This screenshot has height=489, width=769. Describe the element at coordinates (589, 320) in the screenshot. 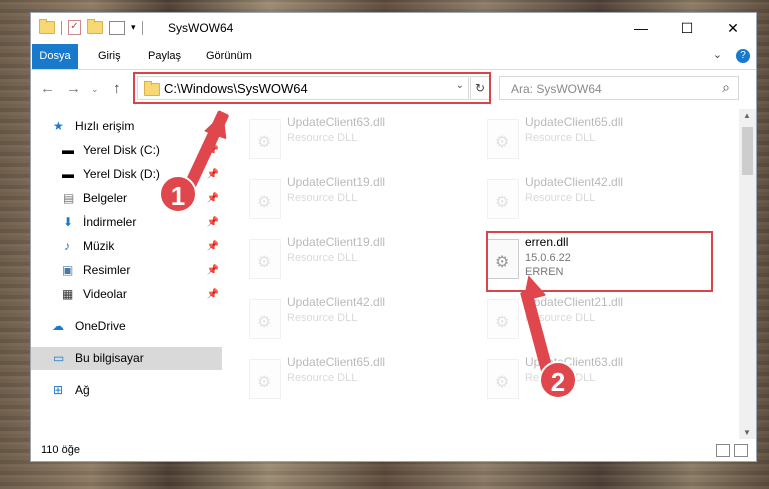

I see `file-item: UpdateClient21.dll Resource DLL` at that location.